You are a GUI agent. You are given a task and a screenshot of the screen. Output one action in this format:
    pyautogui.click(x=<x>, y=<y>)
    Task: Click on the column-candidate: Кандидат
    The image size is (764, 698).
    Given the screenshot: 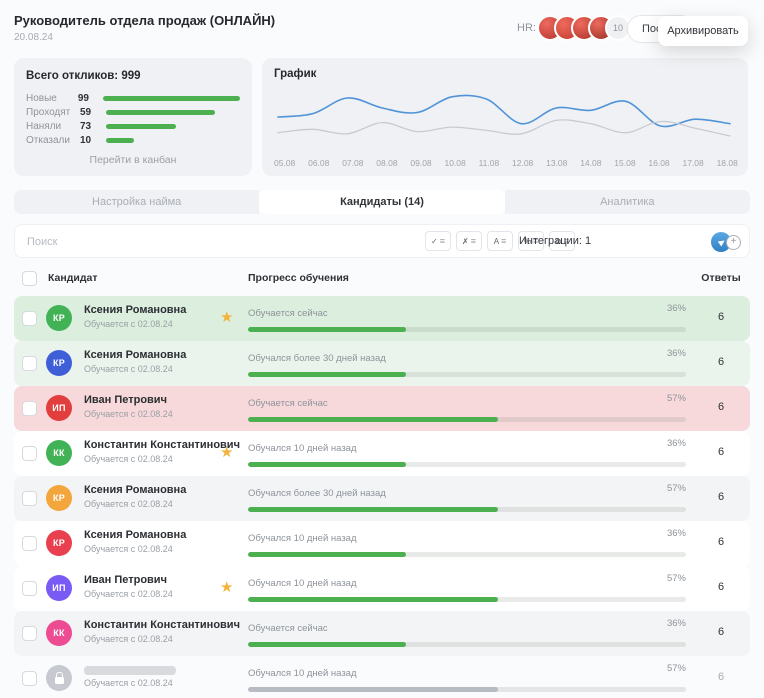 What is the action you would take?
    pyautogui.click(x=73, y=278)
    